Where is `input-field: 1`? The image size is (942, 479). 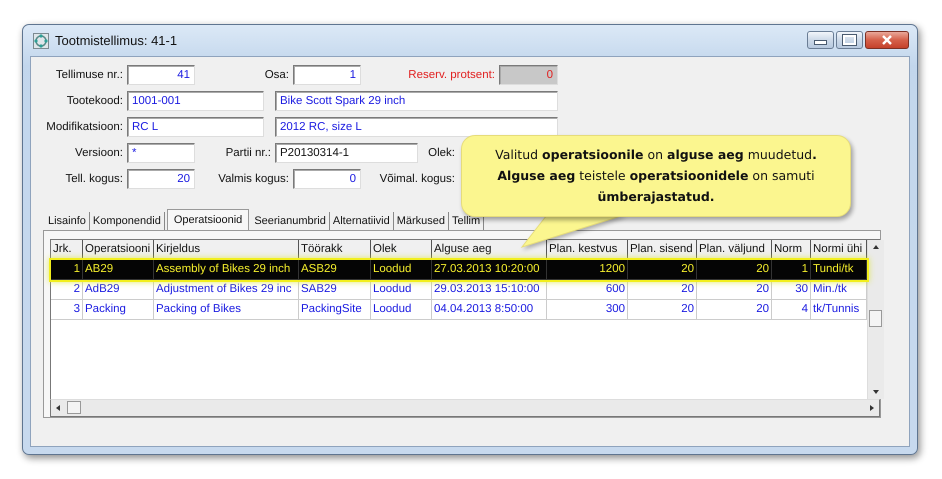 input-field: 1 is located at coordinates (327, 75).